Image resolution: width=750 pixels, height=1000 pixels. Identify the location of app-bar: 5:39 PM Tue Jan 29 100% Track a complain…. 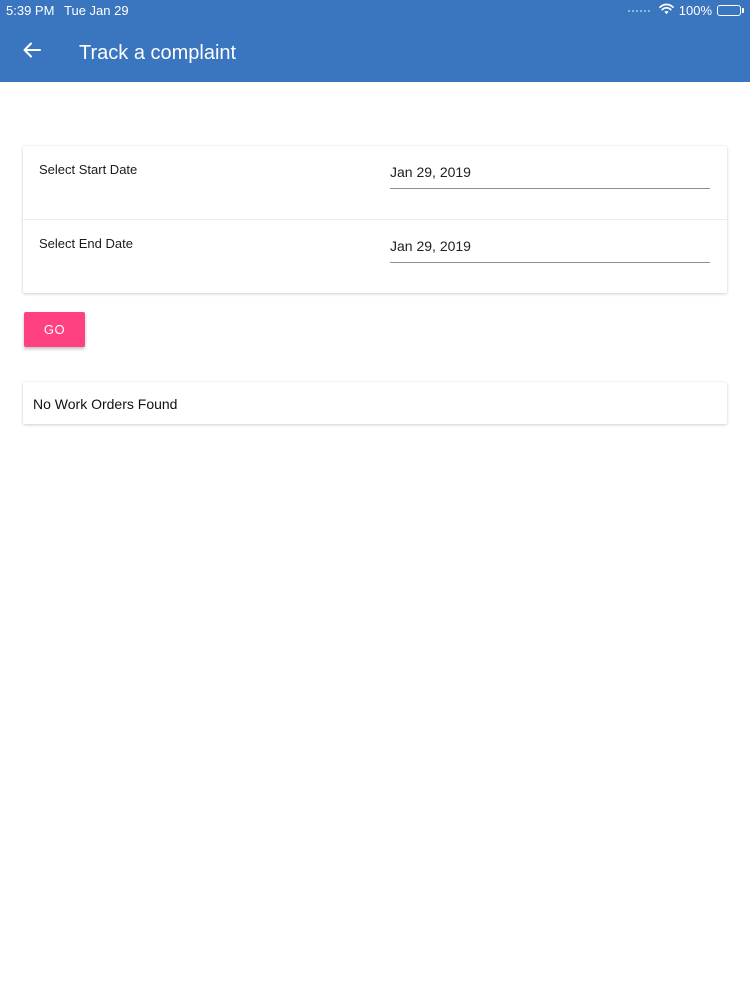
(375, 41).